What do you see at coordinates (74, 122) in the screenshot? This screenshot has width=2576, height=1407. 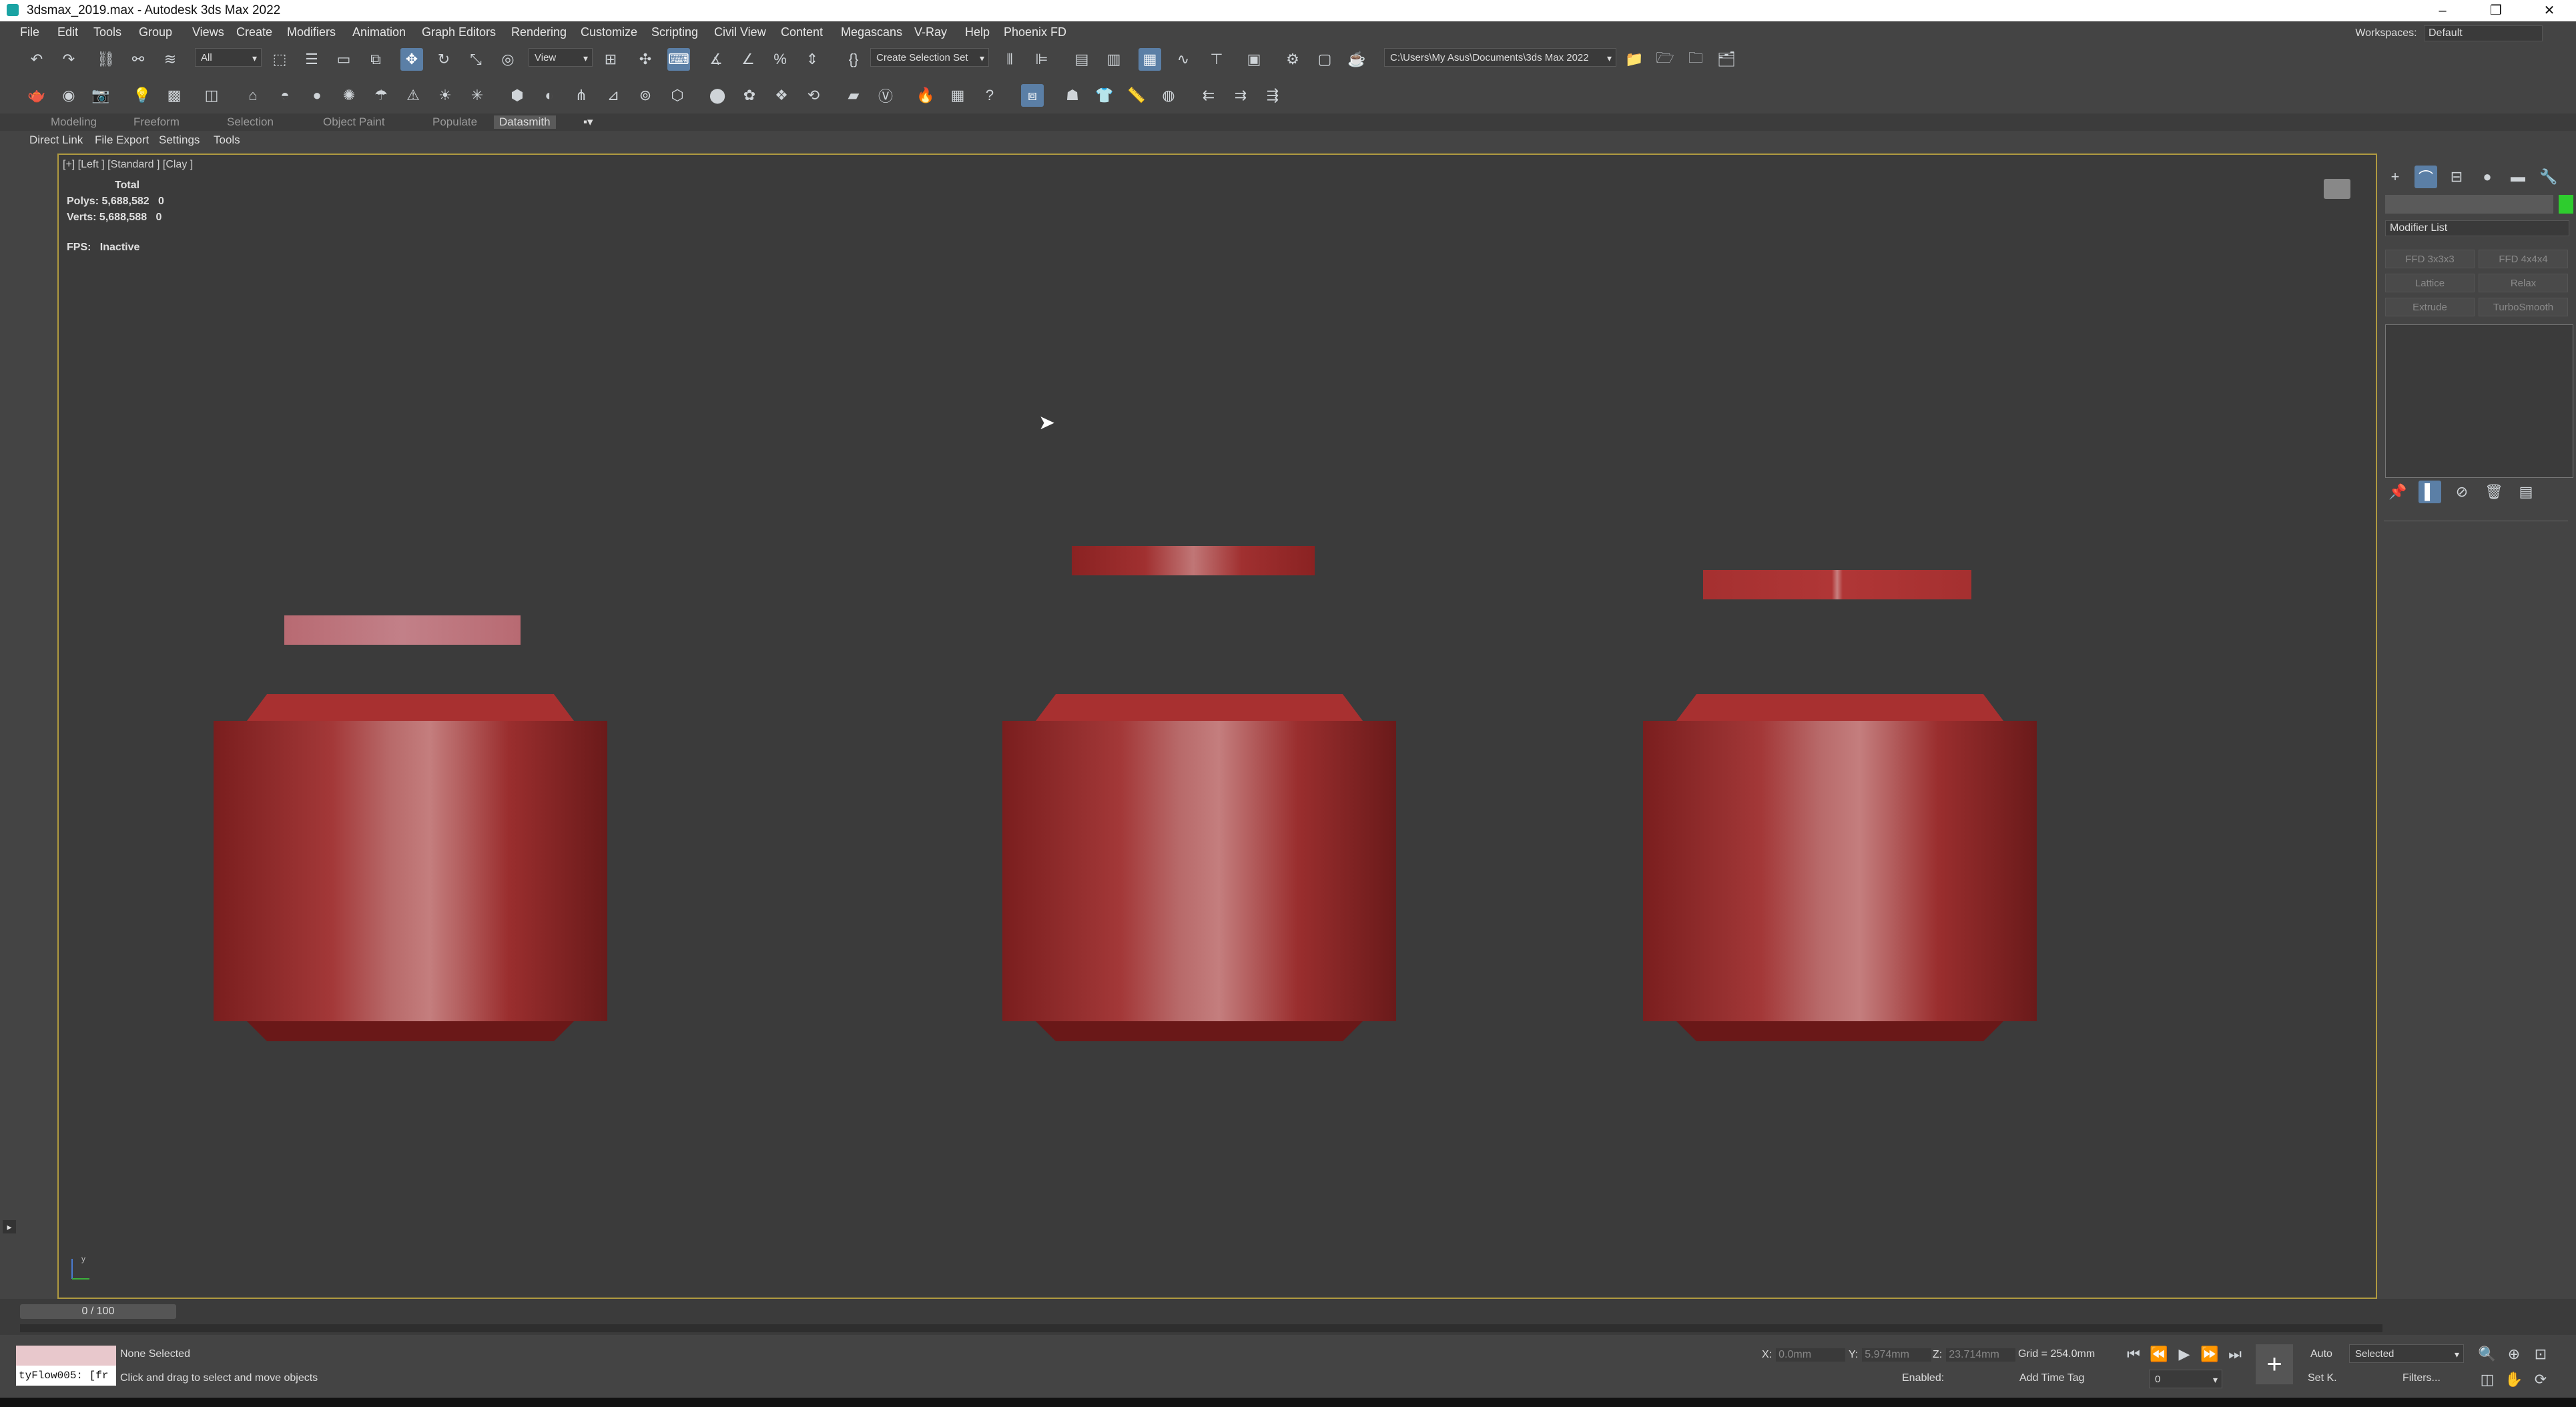 I see `tab-modeling: Modeling` at bounding box center [74, 122].